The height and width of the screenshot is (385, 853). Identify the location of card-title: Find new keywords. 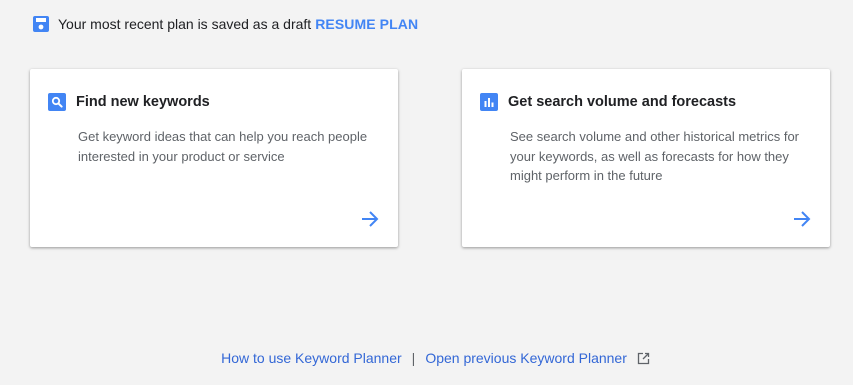
(143, 102).